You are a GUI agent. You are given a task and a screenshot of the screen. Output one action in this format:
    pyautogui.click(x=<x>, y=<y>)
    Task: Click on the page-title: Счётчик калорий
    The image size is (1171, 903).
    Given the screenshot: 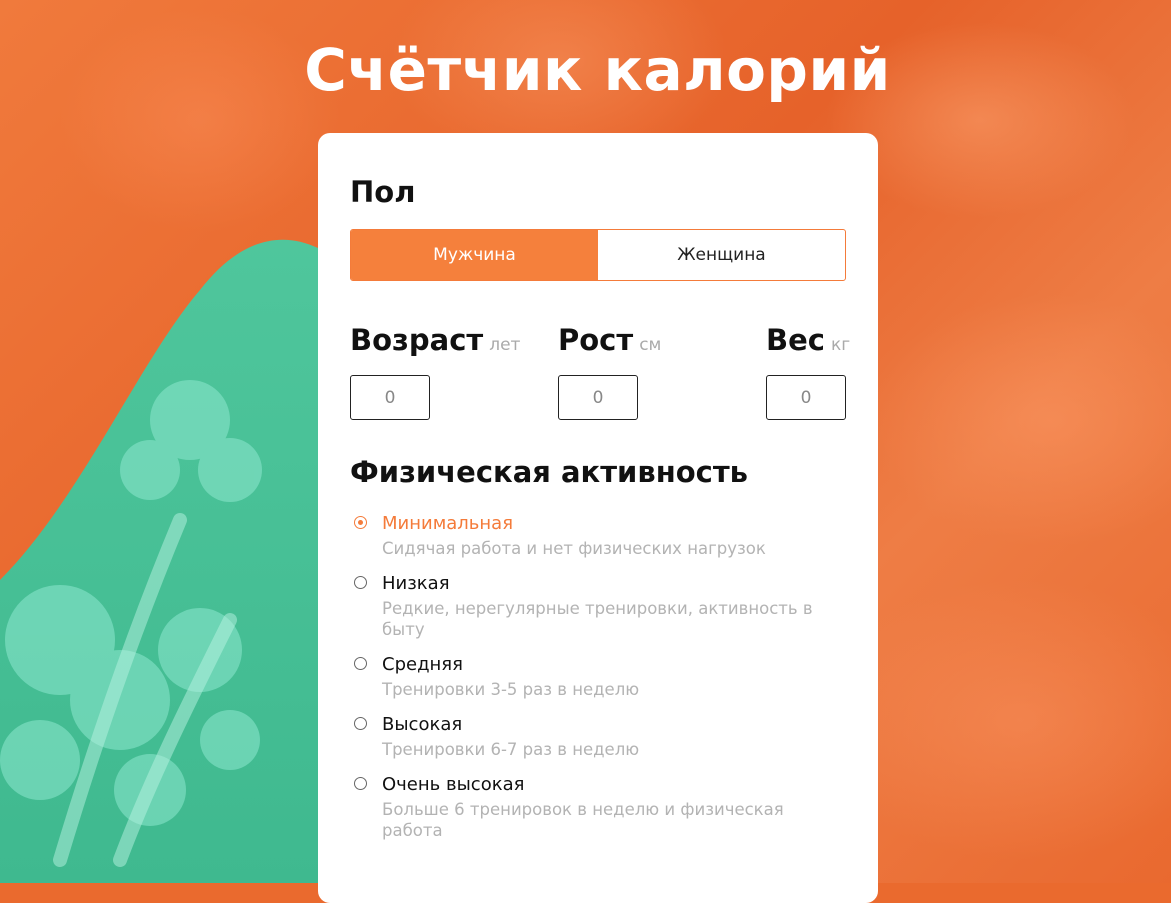 What is the action you would take?
    pyautogui.click(x=597, y=70)
    